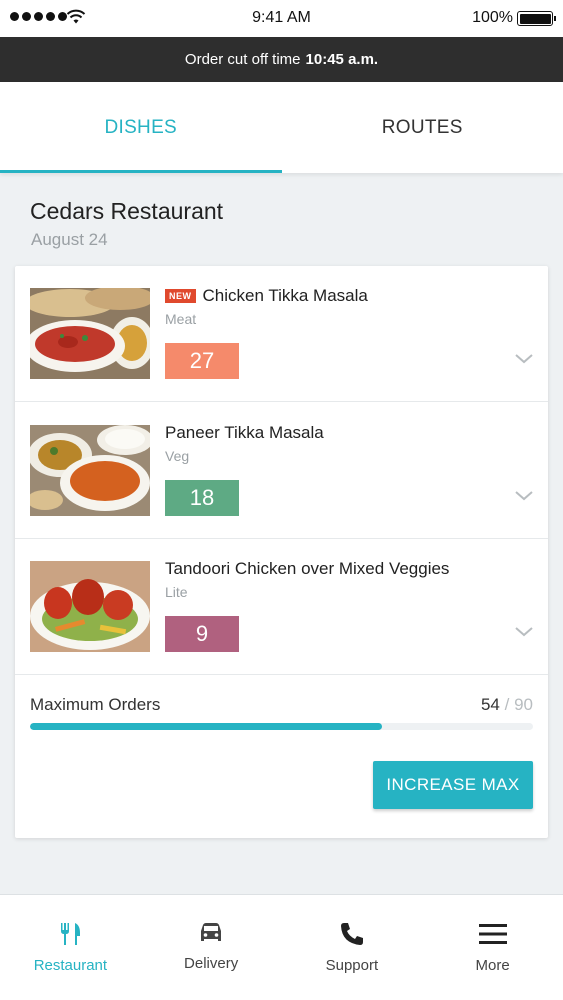 Image resolution: width=563 pixels, height=1000 pixels. Describe the element at coordinates (242, 59) in the screenshot. I see `cutoff-label: Order cut off time` at that location.